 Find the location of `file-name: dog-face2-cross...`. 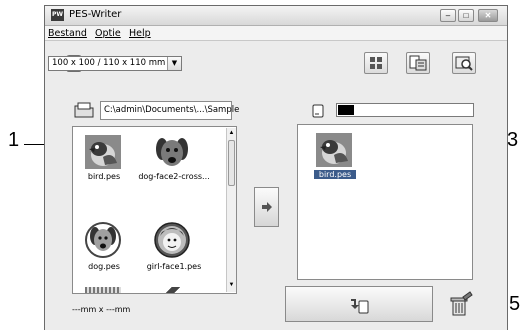

file-name: dog-face2-cross... is located at coordinates (174, 176).